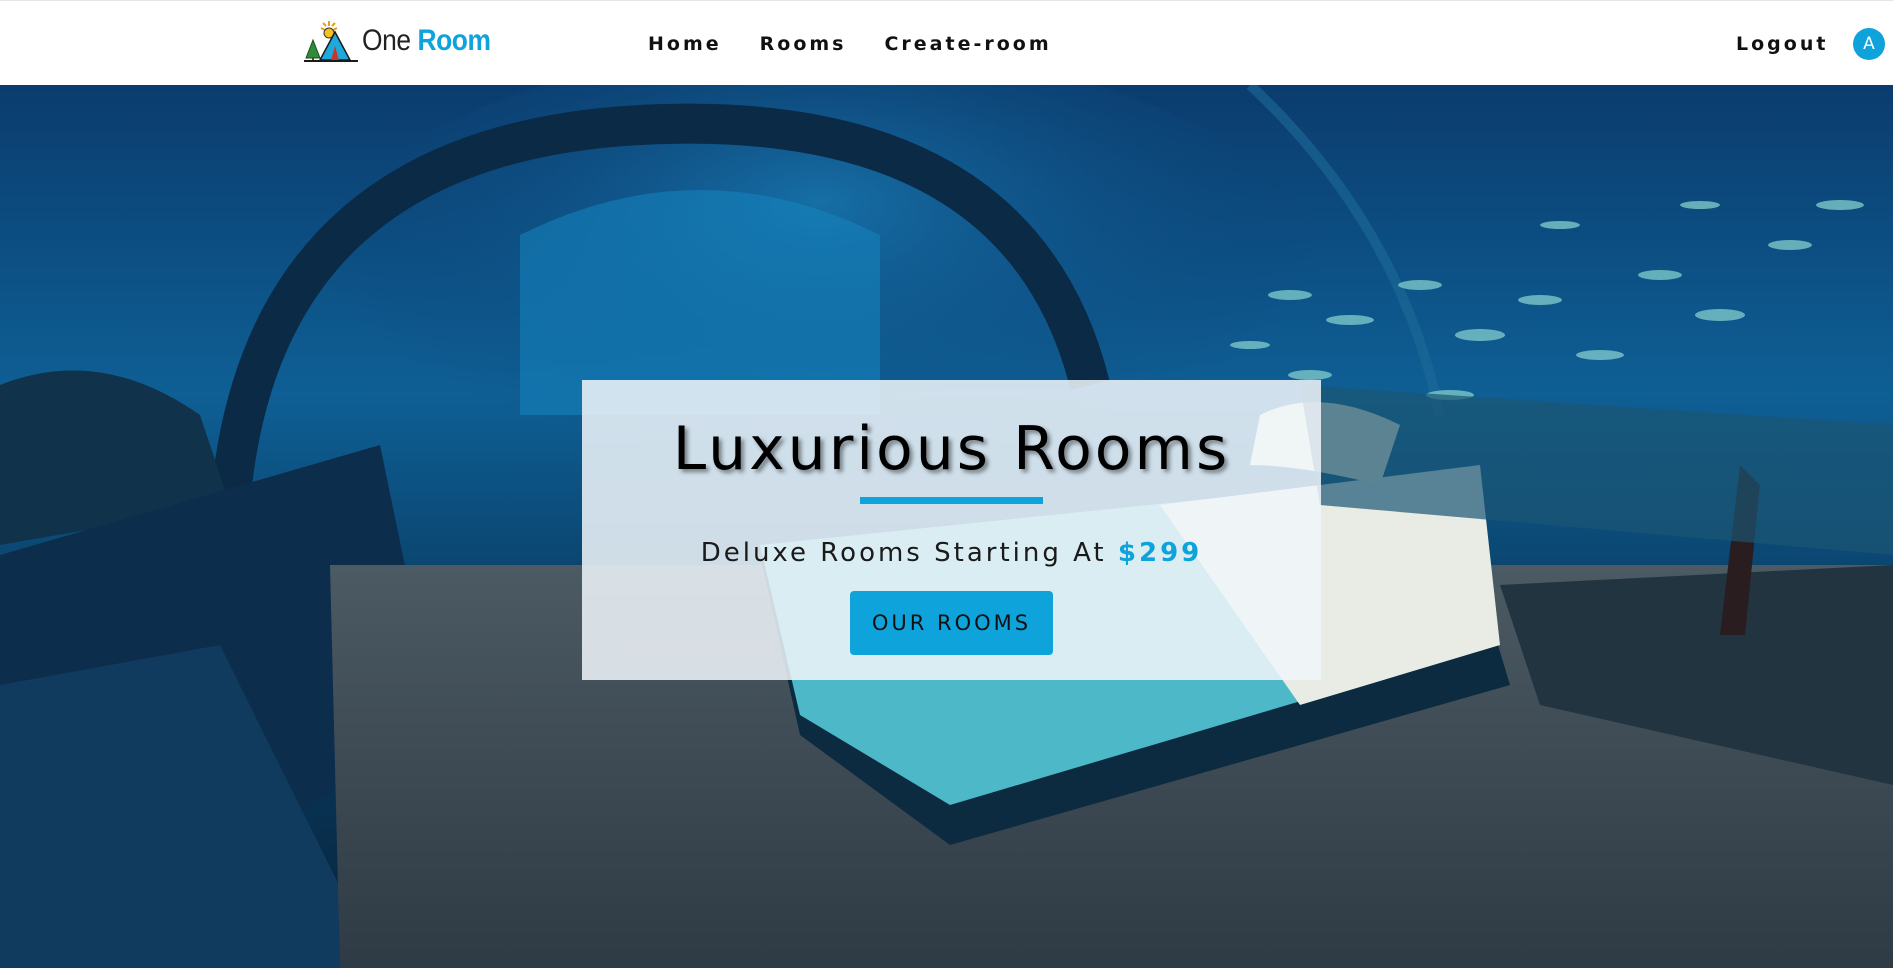 This screenshot has height=968, width=1893. Describe the element at coordinates (331, 41) in the screenshot. I see `tent-logo-icon` at that location.